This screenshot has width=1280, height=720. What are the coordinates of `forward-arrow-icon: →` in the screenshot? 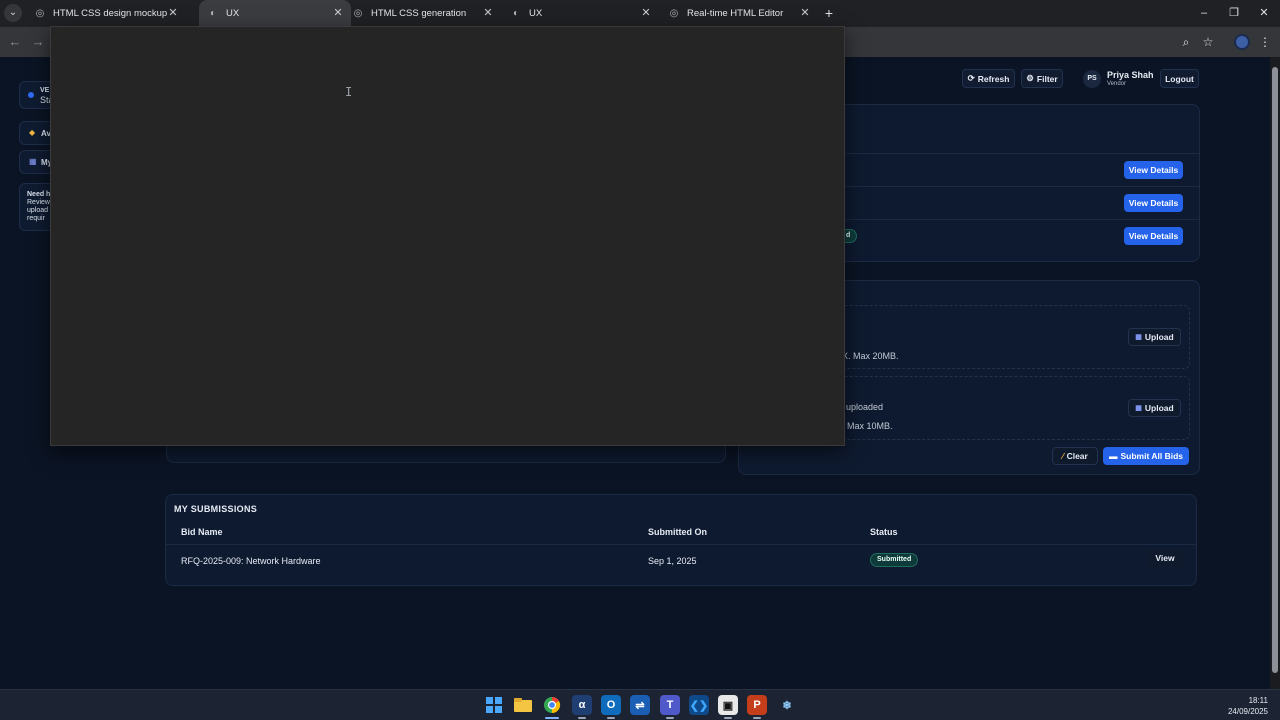 It's located at (38, 42).